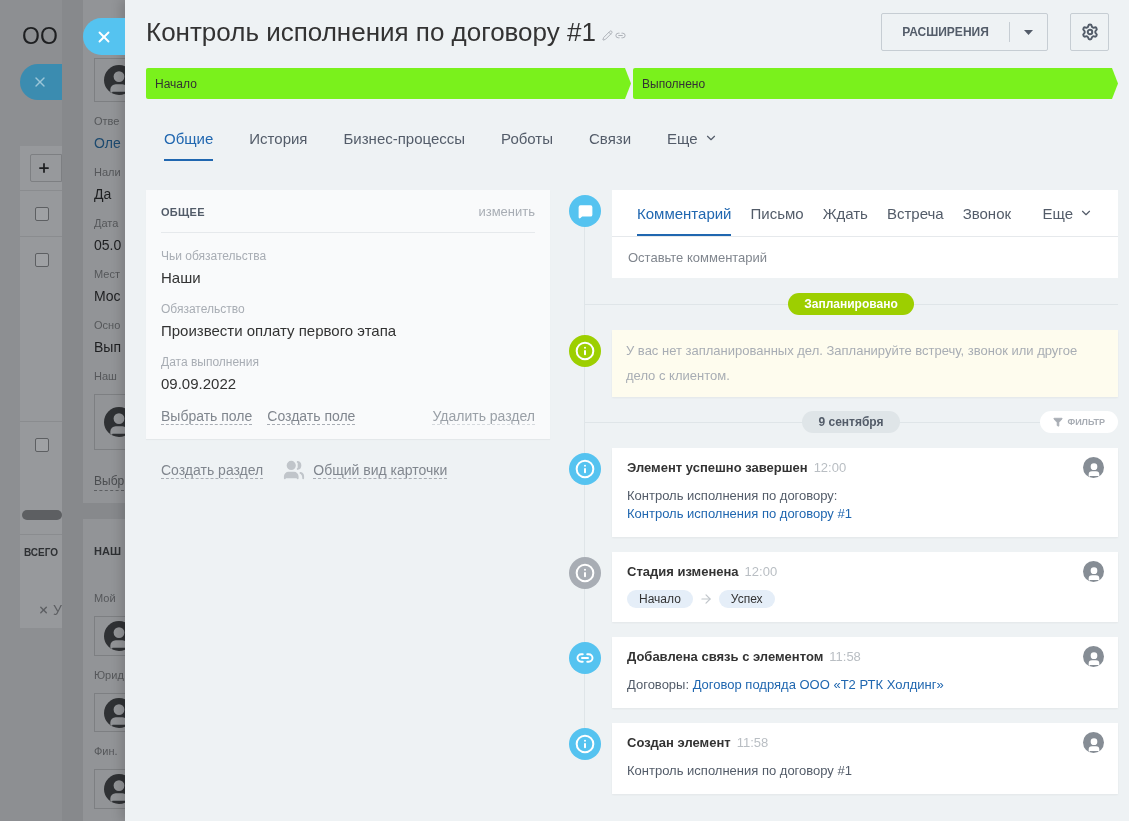 The height and width of the screenshot is (821, 1129). Describe the element at coordinates (915, 213) in the screenshot. I see `composer-tab: Встреча` at that location.